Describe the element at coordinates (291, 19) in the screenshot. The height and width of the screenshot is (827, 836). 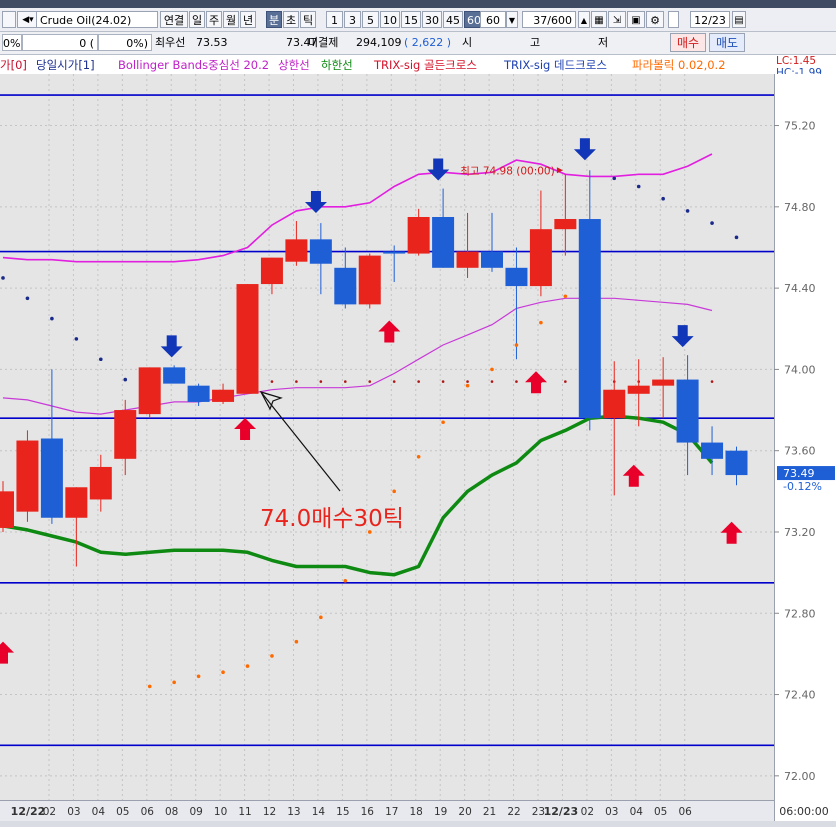
I see `period-button-초: 초` at that location.